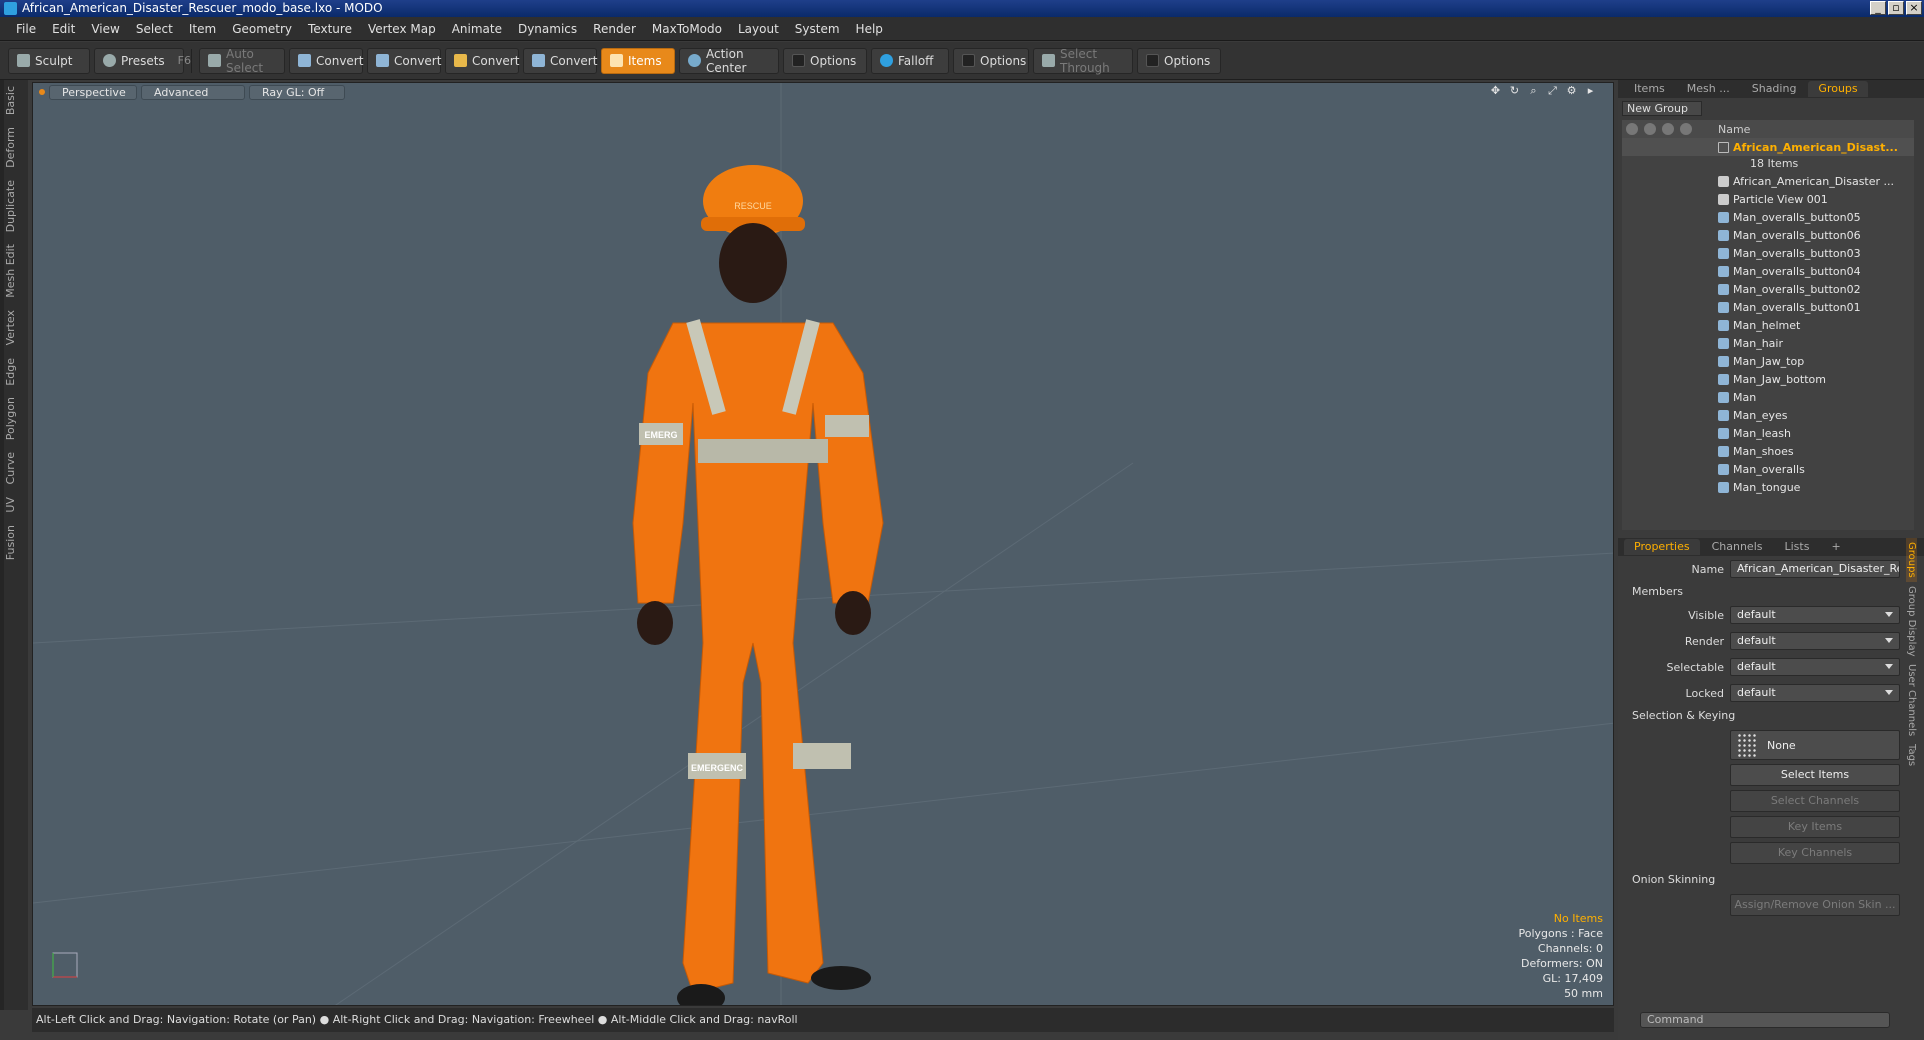 The image size is (1924, 1040). What do you see at coordinates (93, 92) in the screenshot?
I see `view-type-dropdown: Perspective` at bounding box center [93, 92].